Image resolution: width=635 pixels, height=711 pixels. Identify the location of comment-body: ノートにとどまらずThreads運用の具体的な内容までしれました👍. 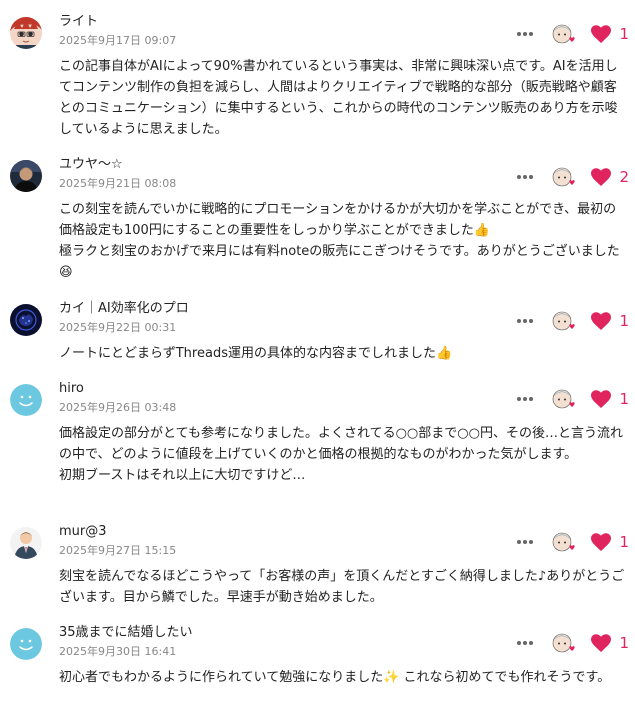
(343, 353).